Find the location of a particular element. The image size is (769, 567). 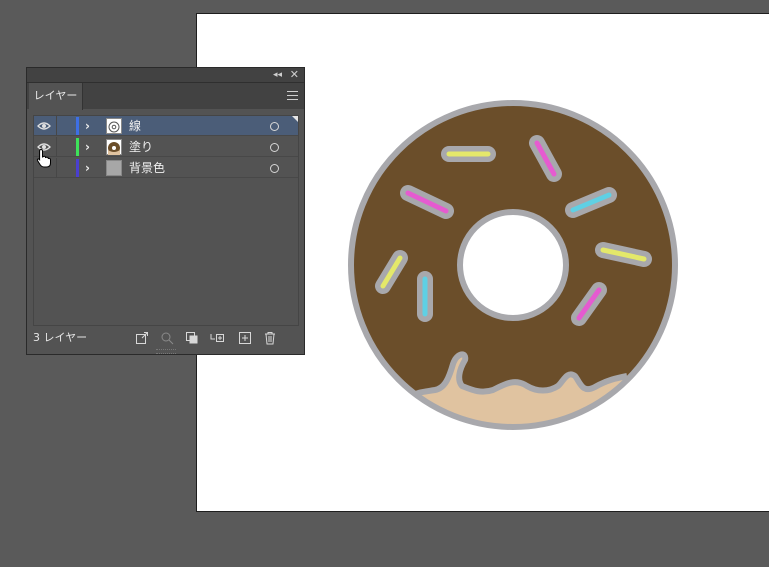

layer-name: 線 is located at coordinates (135, 126).